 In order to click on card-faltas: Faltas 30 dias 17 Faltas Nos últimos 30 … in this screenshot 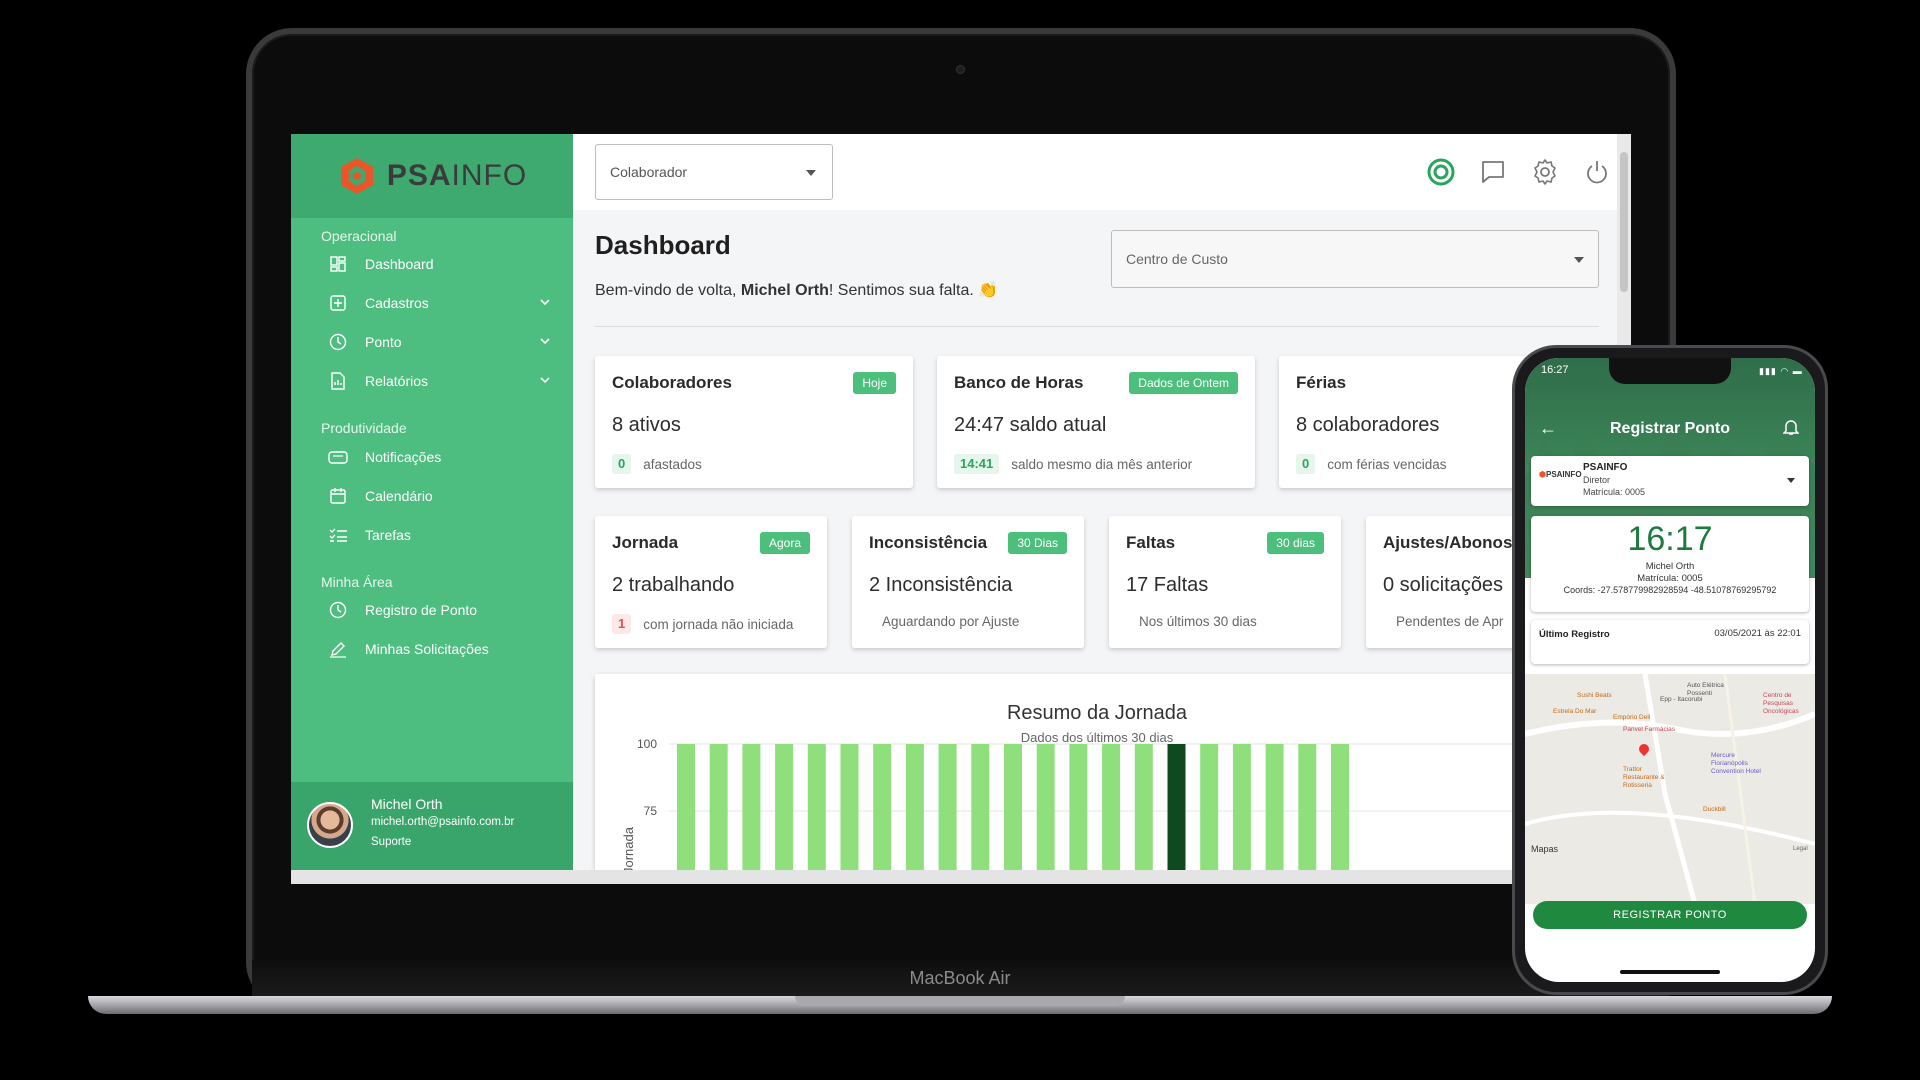, I will do `click(1225, 582)`.